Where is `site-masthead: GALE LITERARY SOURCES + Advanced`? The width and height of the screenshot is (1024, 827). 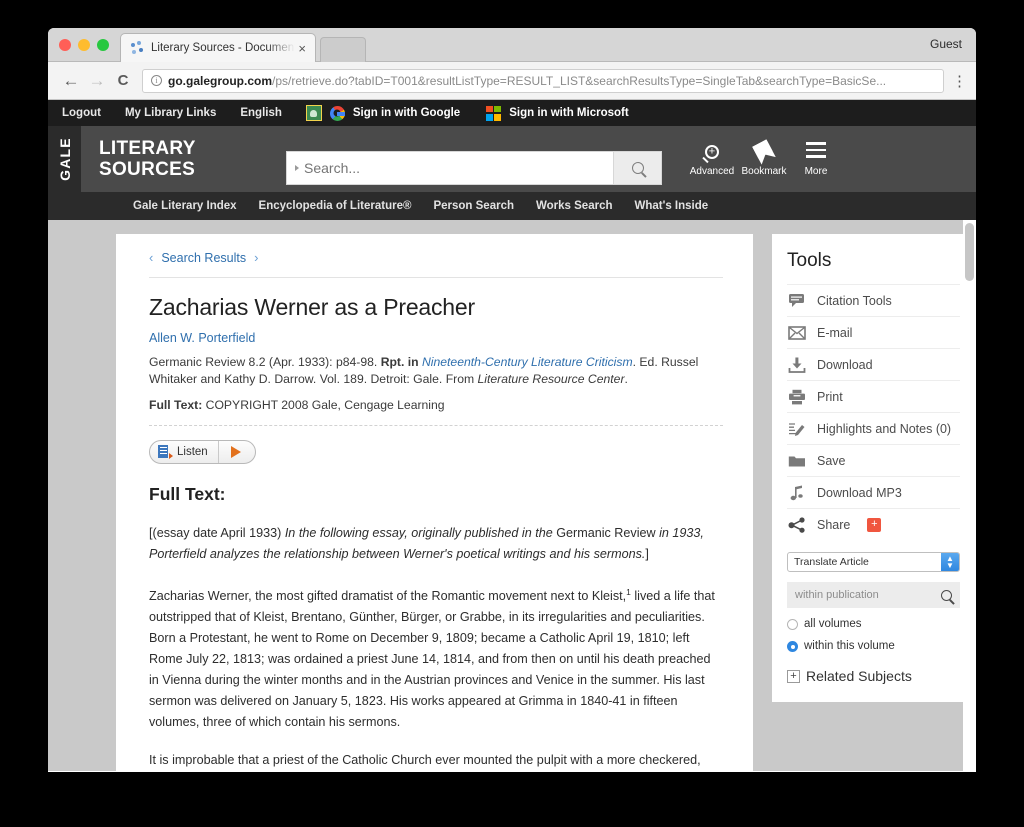
site-masthead: GALE LITERARY SOURCES + Advanced is located at coordinates (512, 159).